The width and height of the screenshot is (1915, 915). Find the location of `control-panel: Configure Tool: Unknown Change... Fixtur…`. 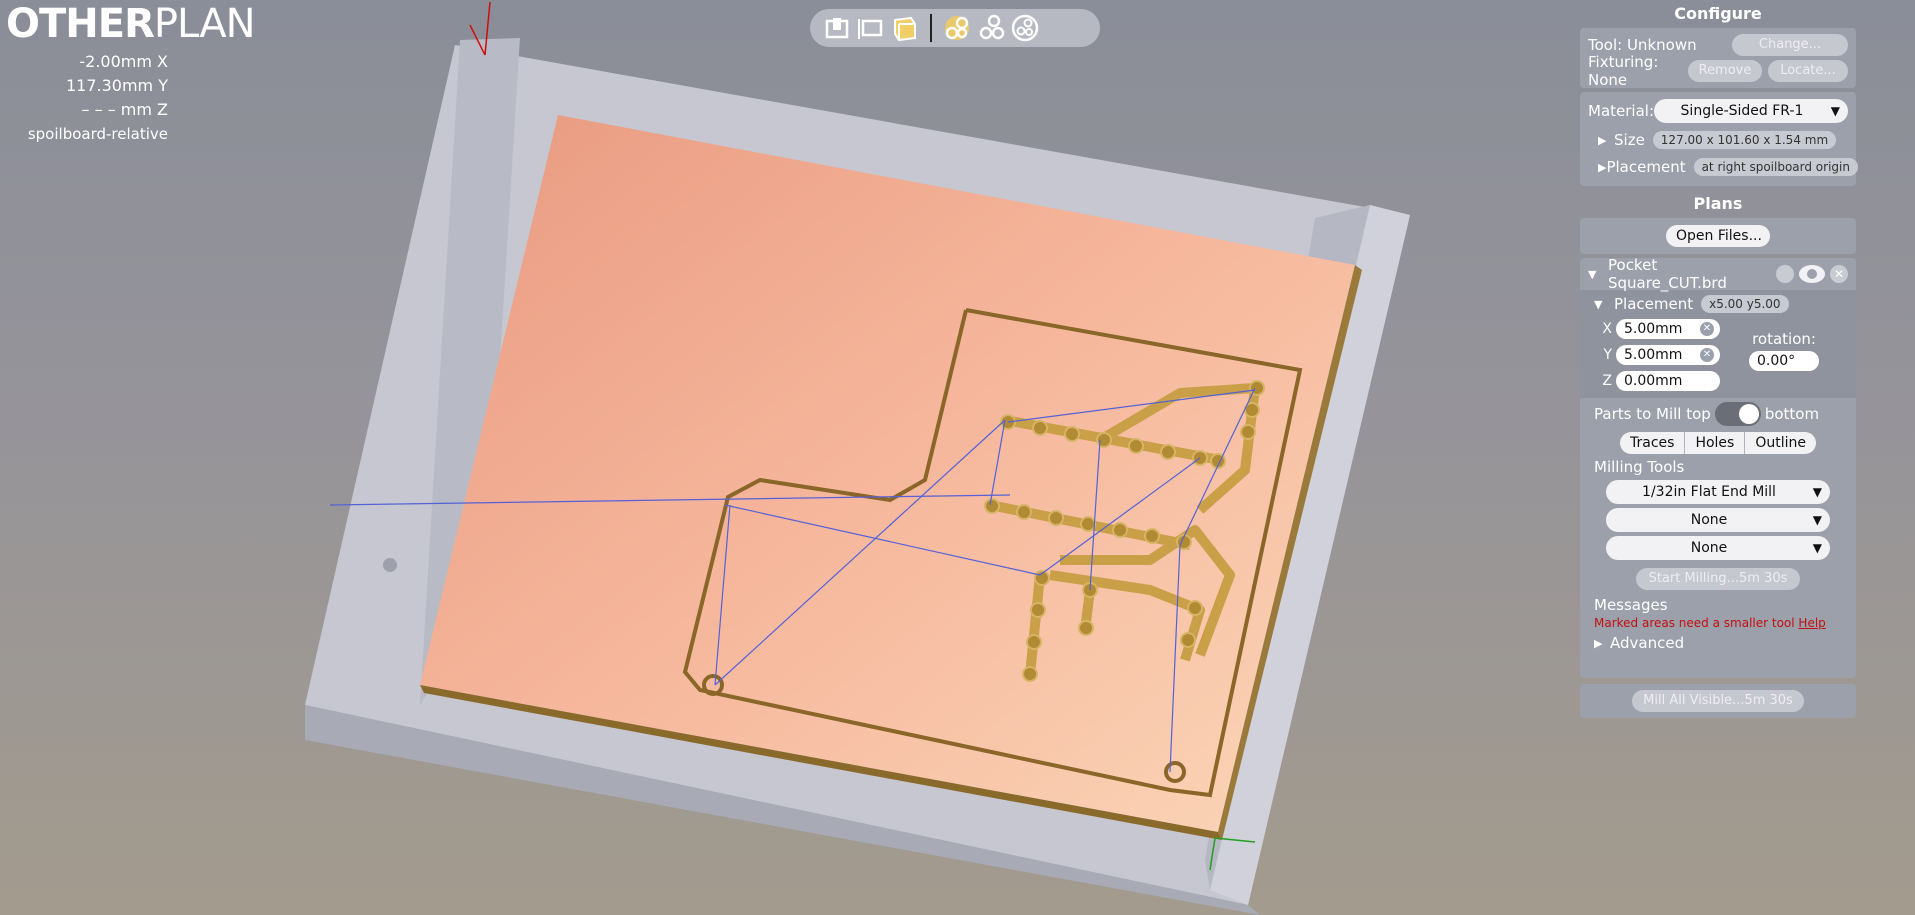

control-panel: Configure Tool: Unknown Change... Fixtur… is located at coordinates (1719, 457).